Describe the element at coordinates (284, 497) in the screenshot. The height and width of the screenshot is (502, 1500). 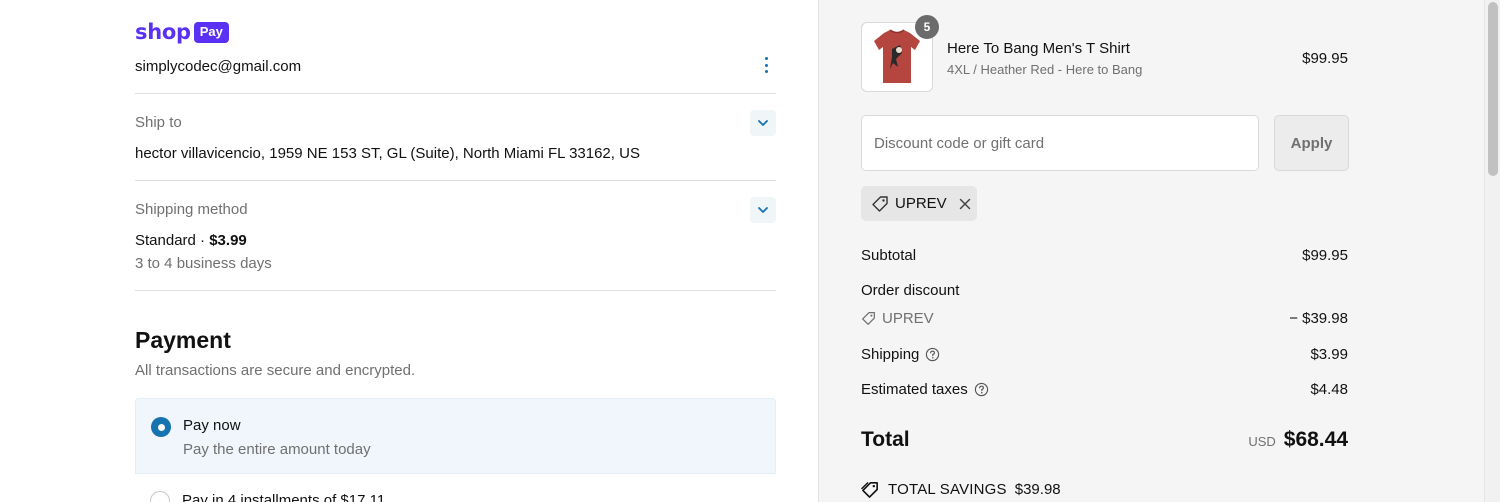
I see `installments-title: Pay in 4 installments of $17.11` at that location.